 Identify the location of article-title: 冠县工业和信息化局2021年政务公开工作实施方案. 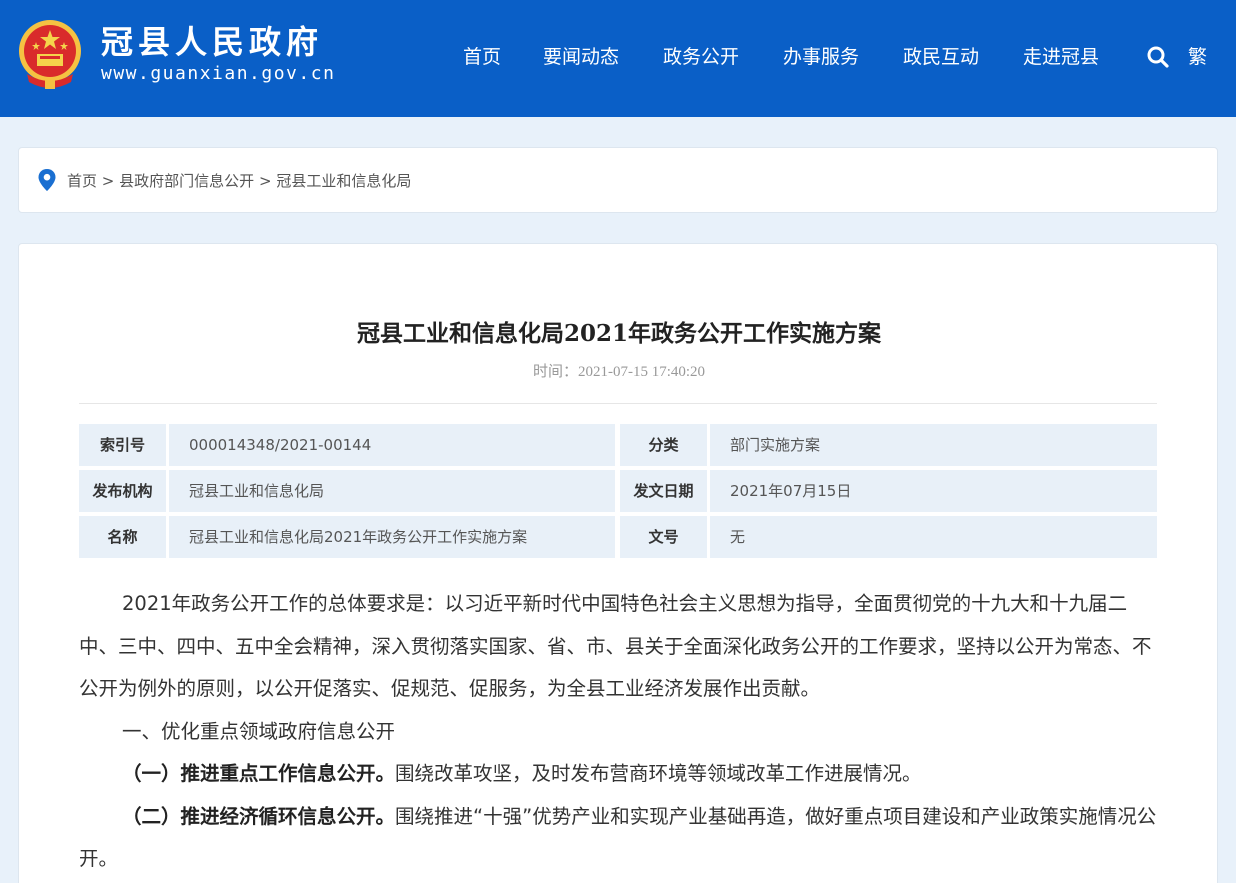
(618, 333).